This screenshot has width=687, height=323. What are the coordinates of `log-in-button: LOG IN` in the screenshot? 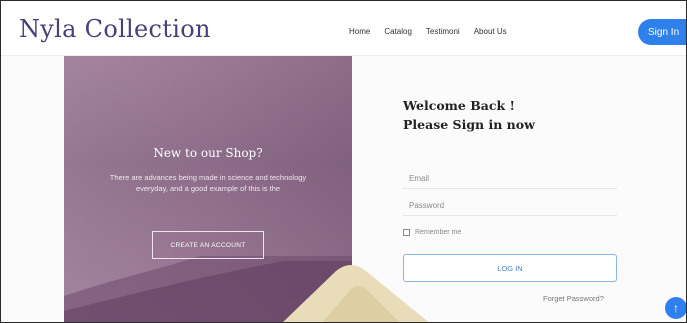 It's located at (510, 268).